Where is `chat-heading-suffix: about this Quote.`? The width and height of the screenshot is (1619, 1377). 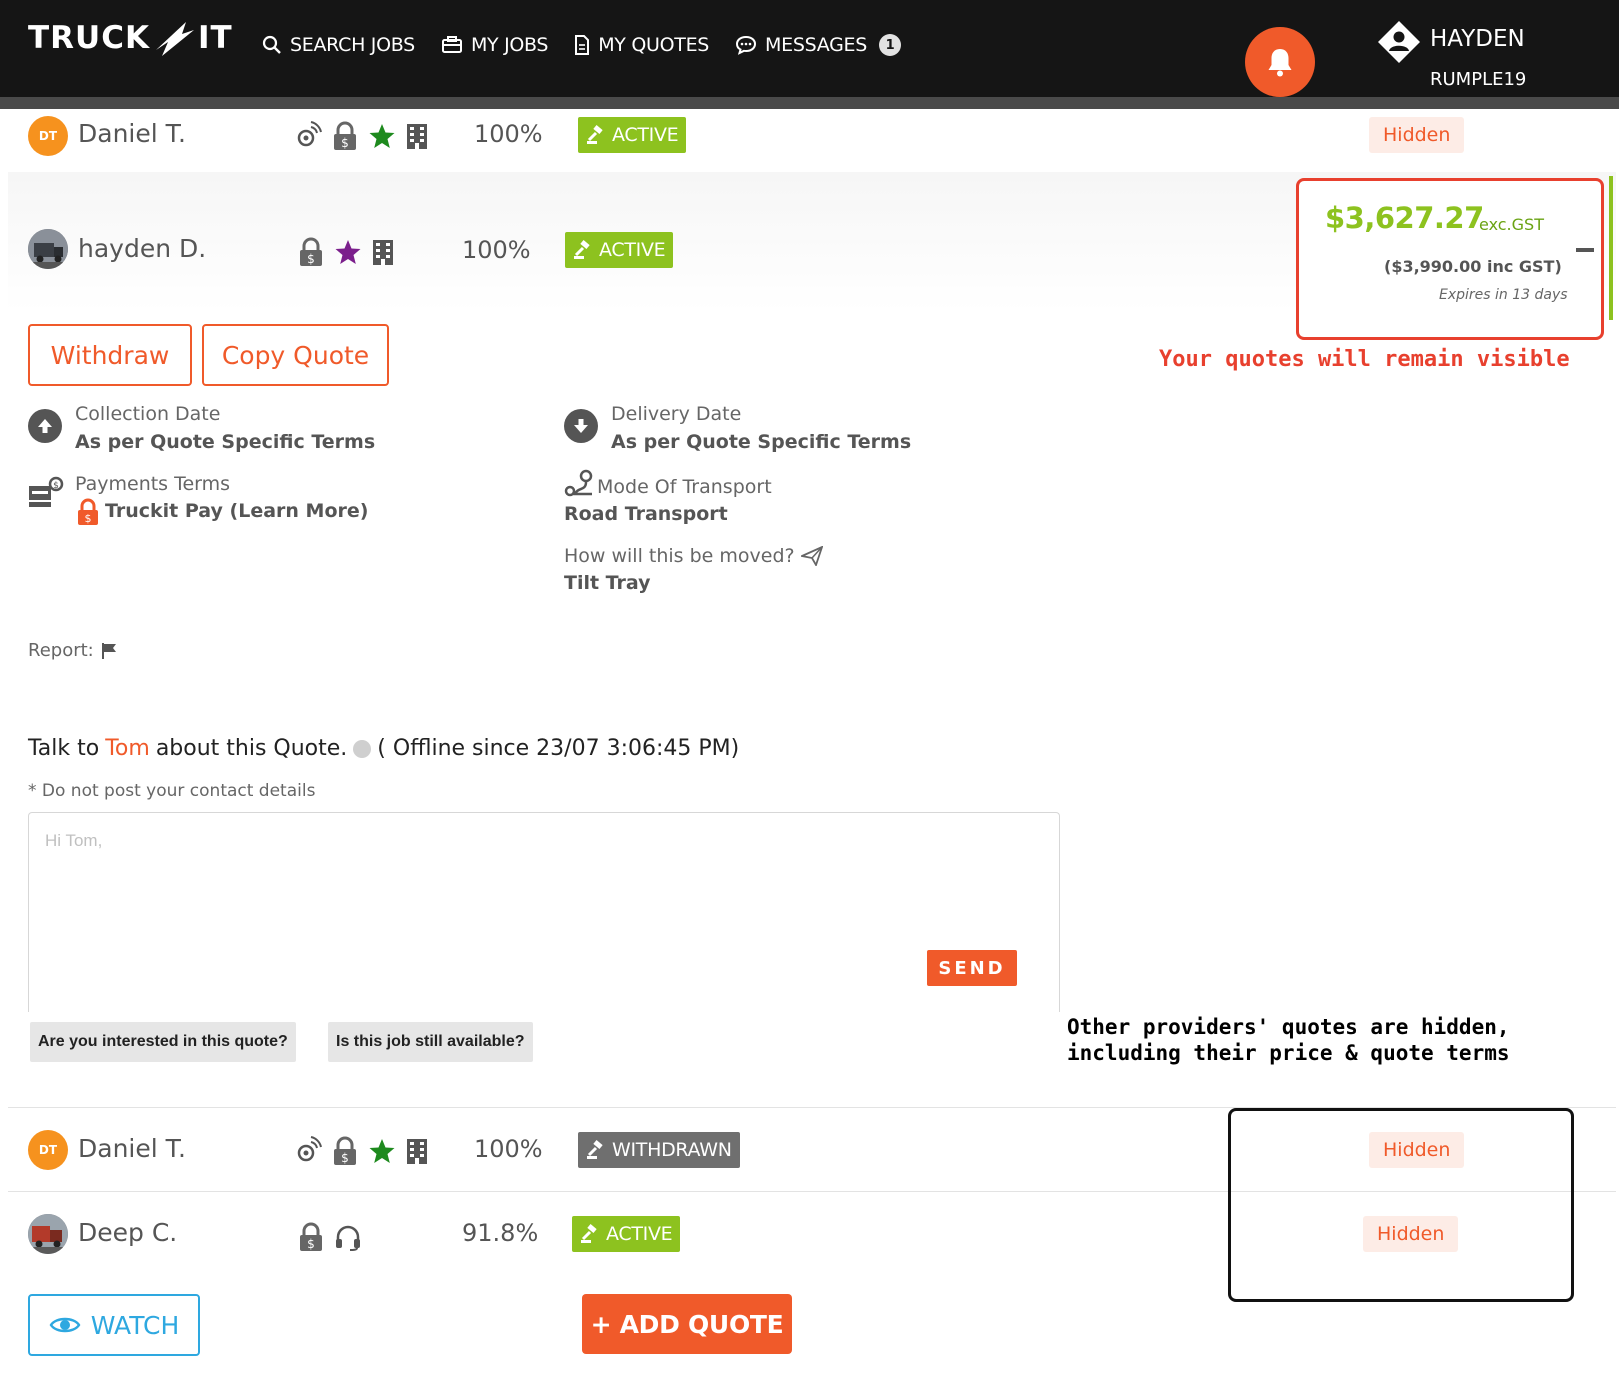 chat-heading-suffix: about this Quote. is located at coordinates (251, 748).